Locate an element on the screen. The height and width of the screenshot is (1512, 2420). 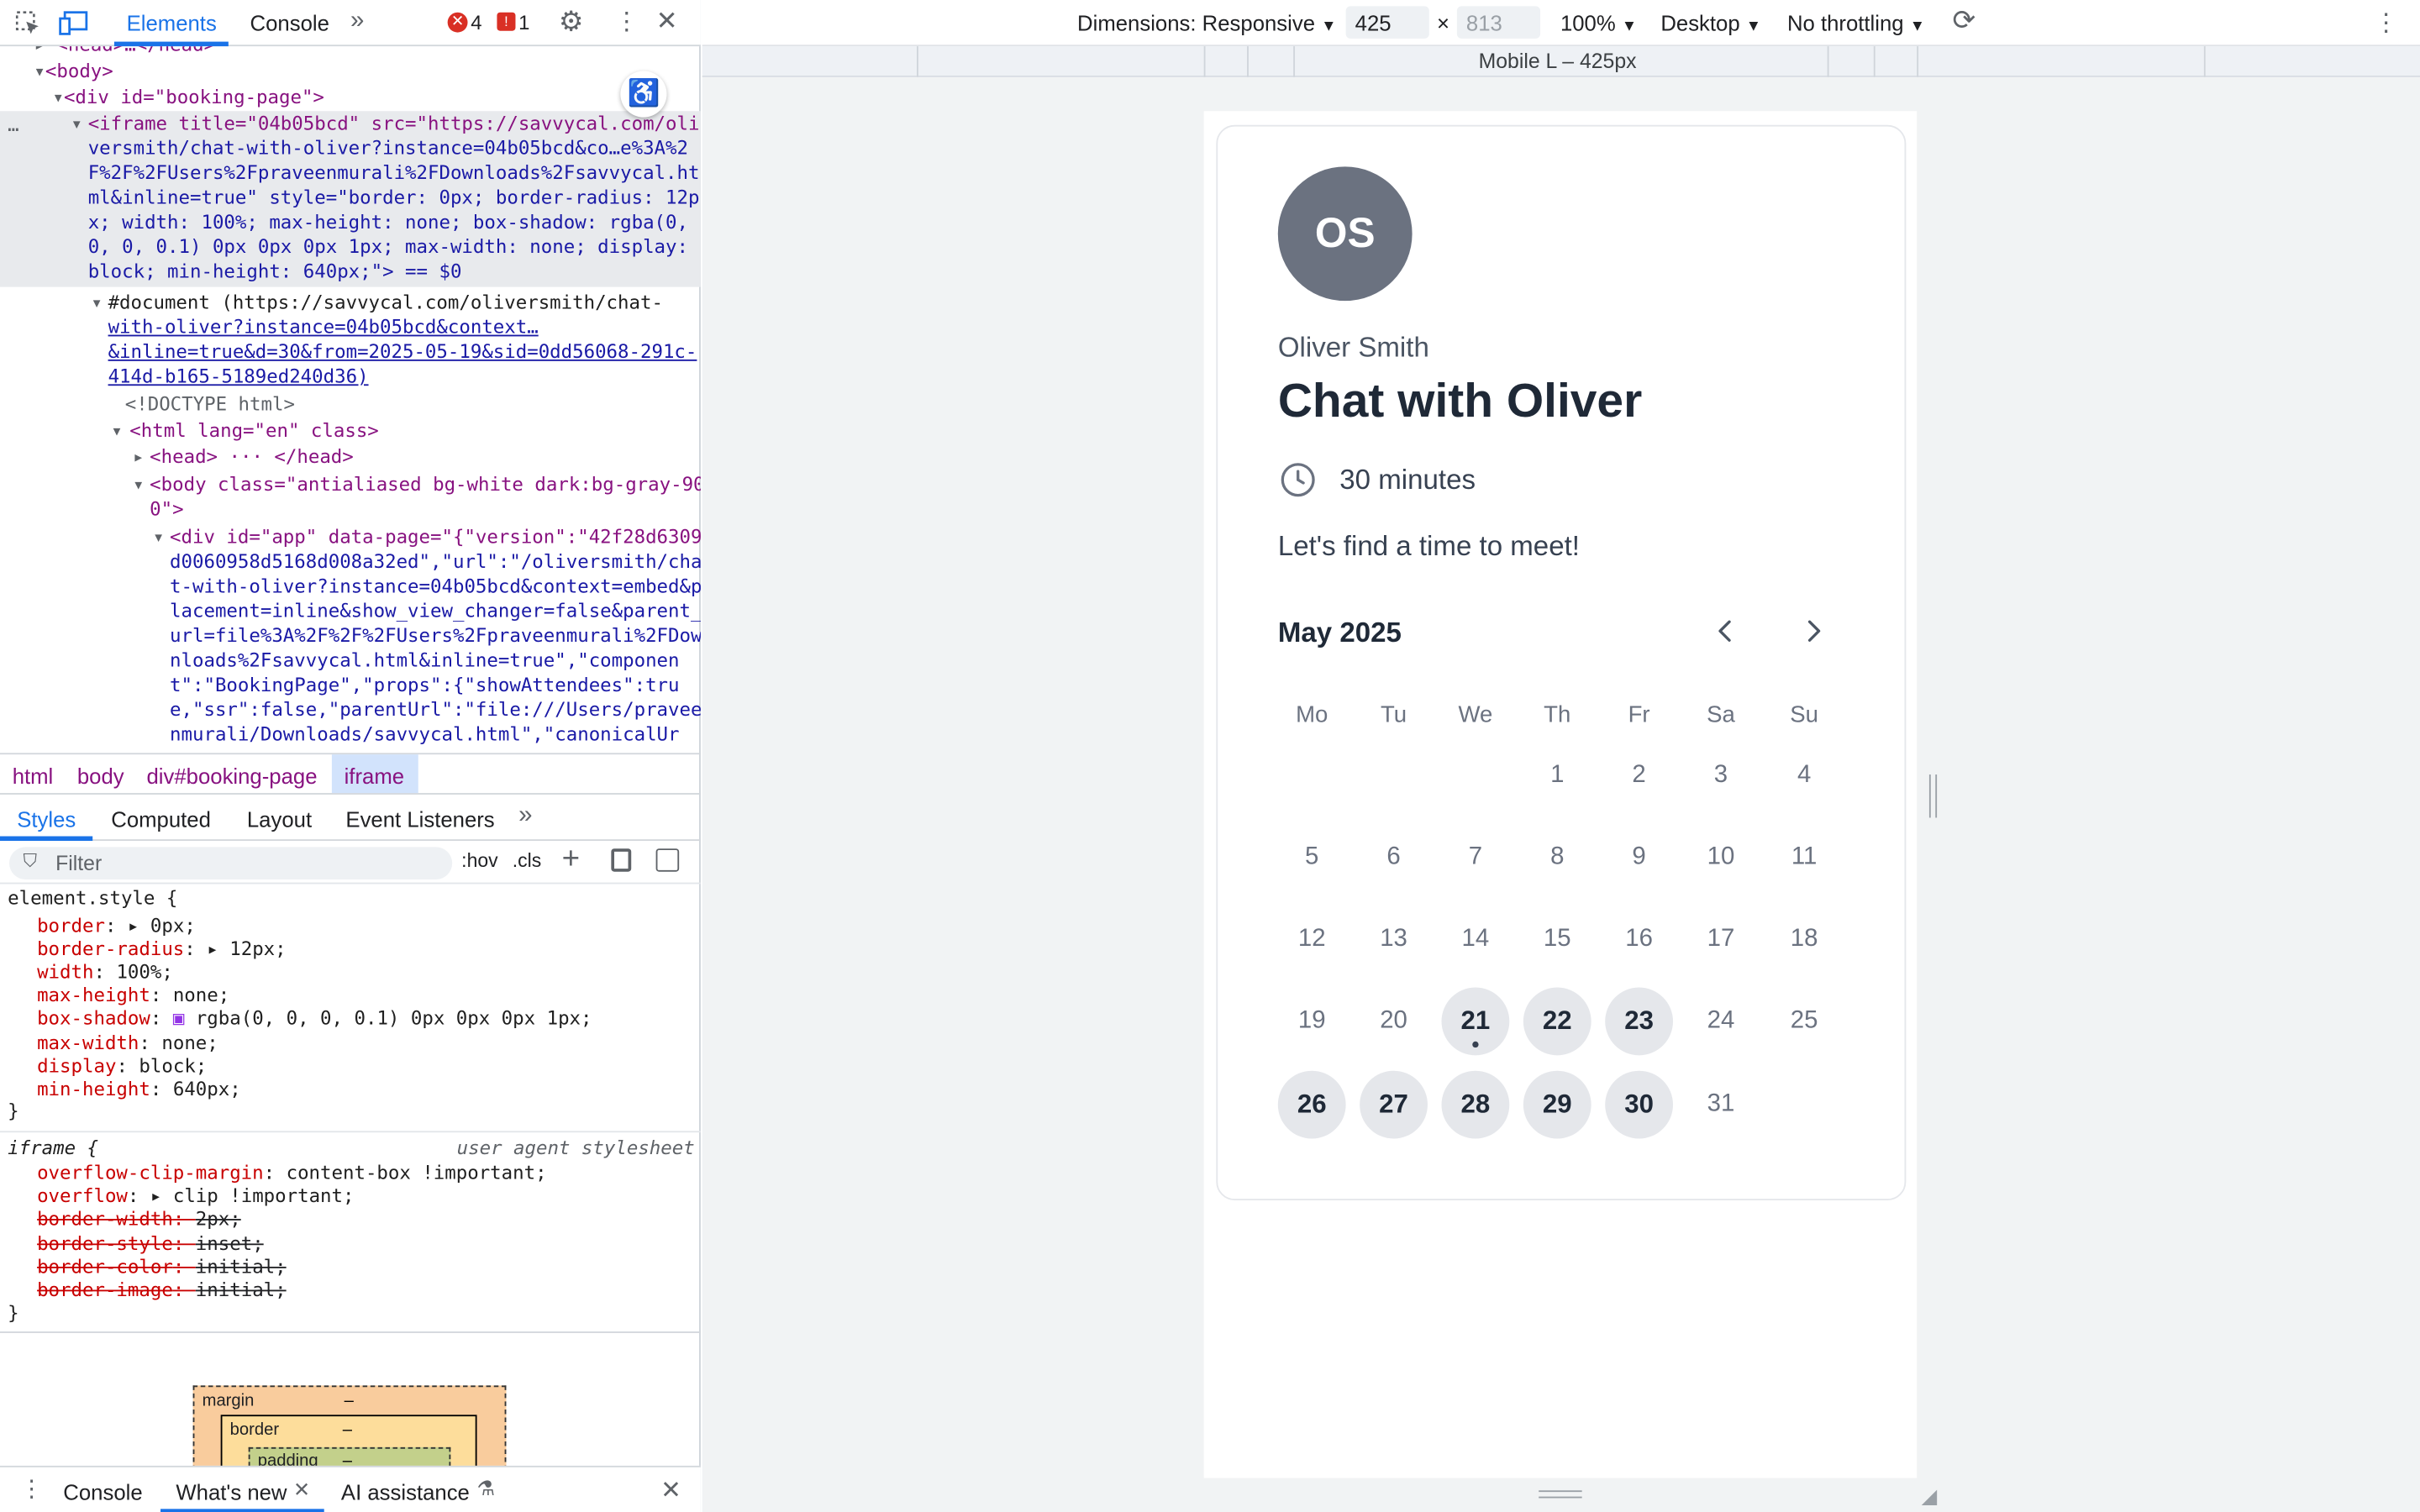
css-value: 2px; is located at coordinates (218, 1220).